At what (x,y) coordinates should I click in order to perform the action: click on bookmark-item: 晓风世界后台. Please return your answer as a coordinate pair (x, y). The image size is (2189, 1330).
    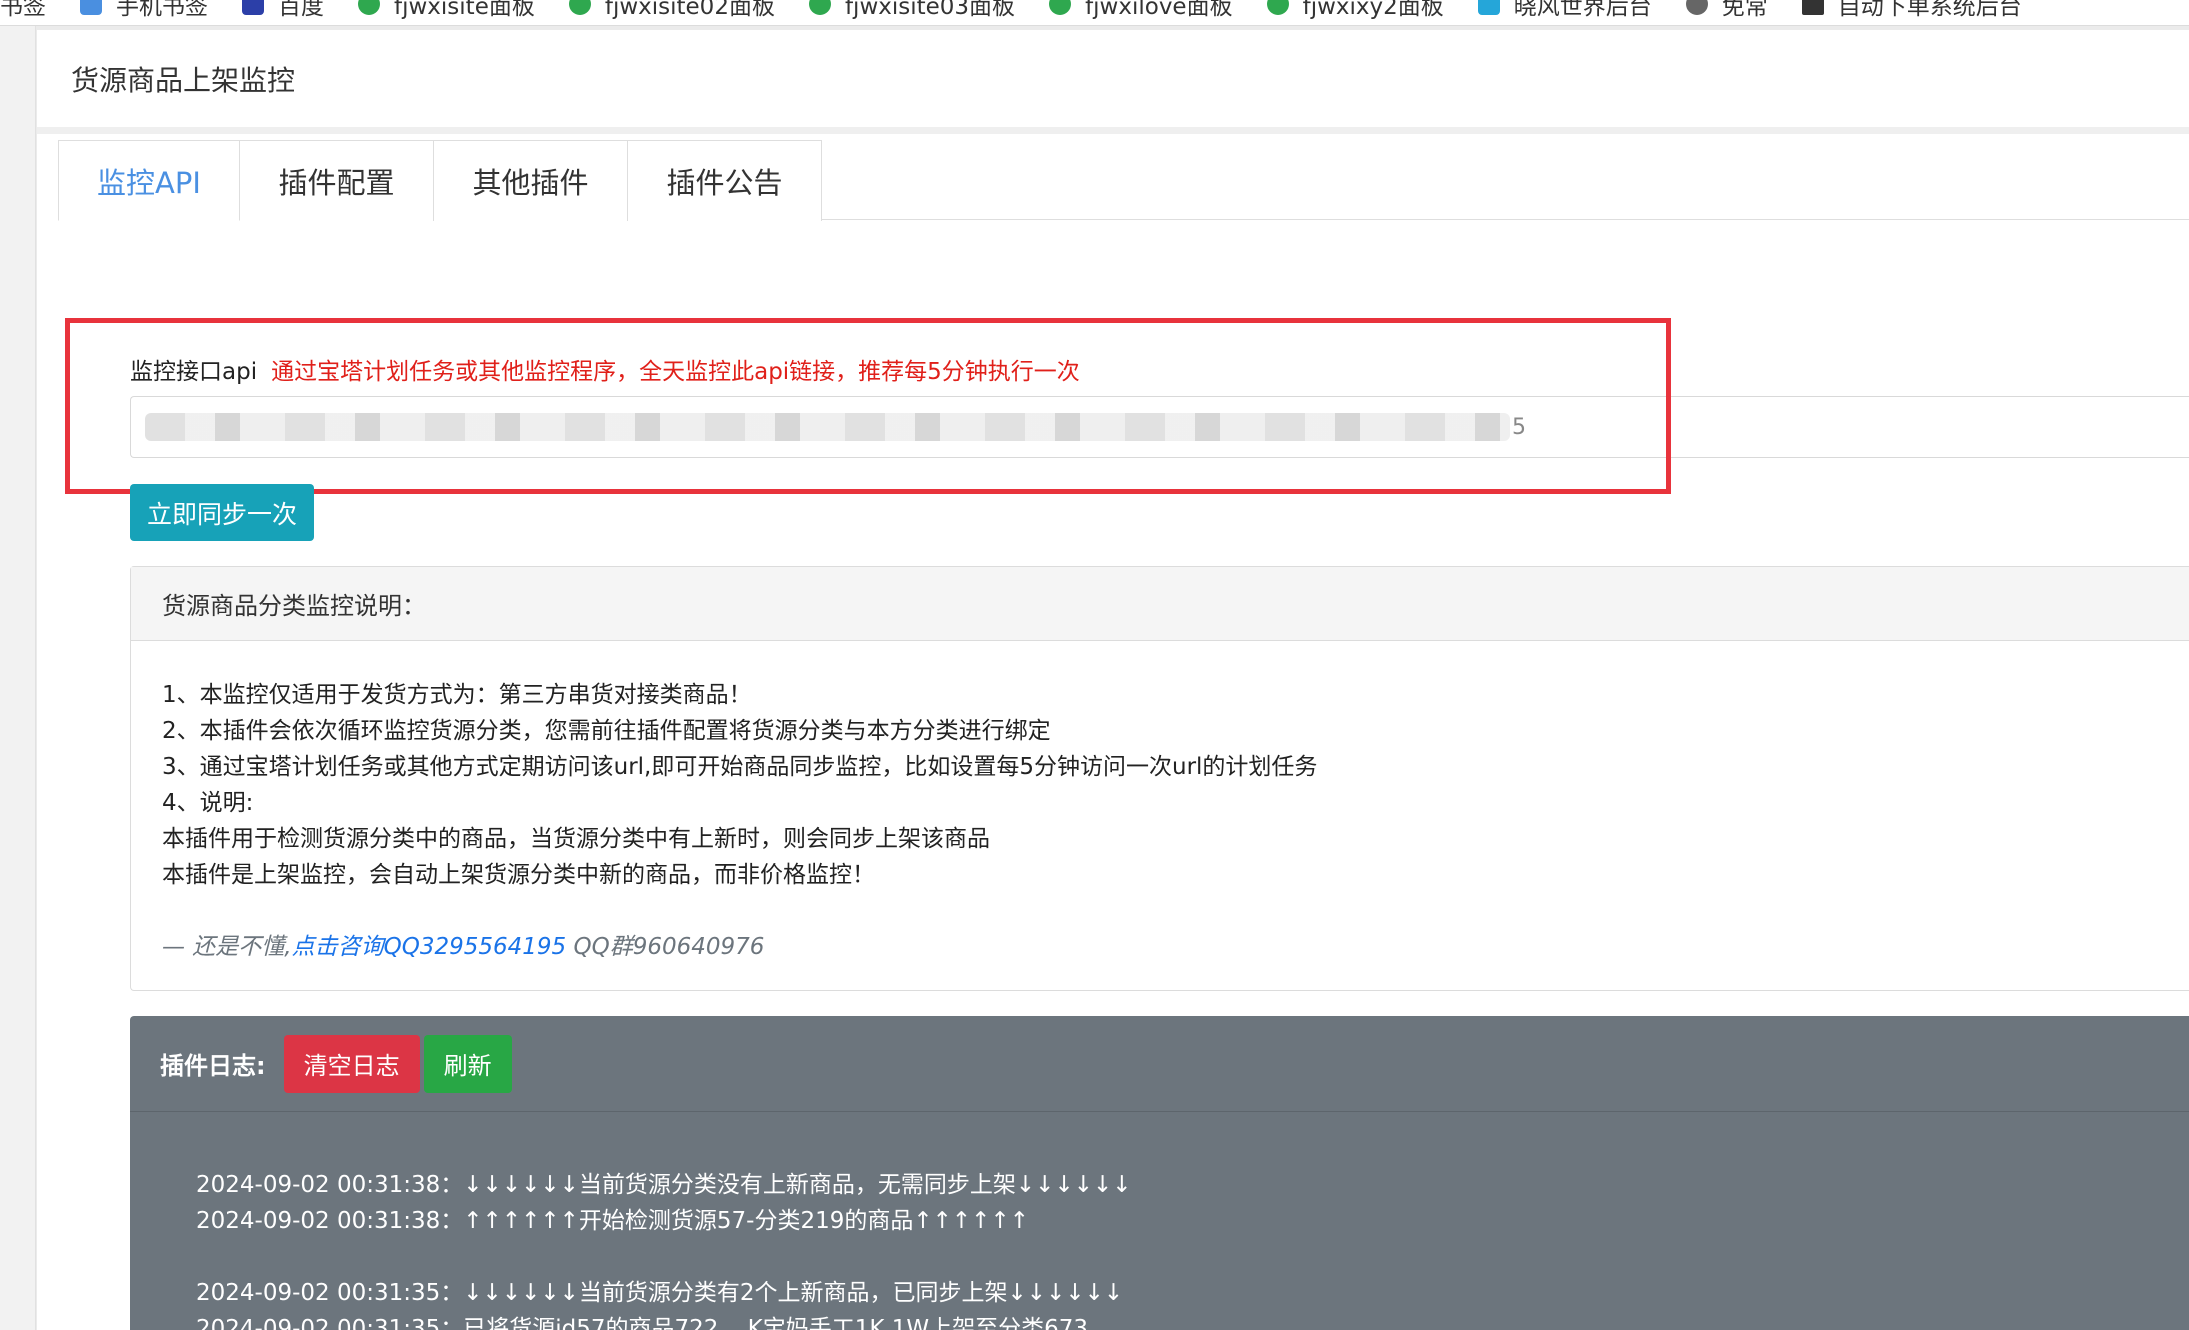
    Looking at the image, I should click on (1564, 10).